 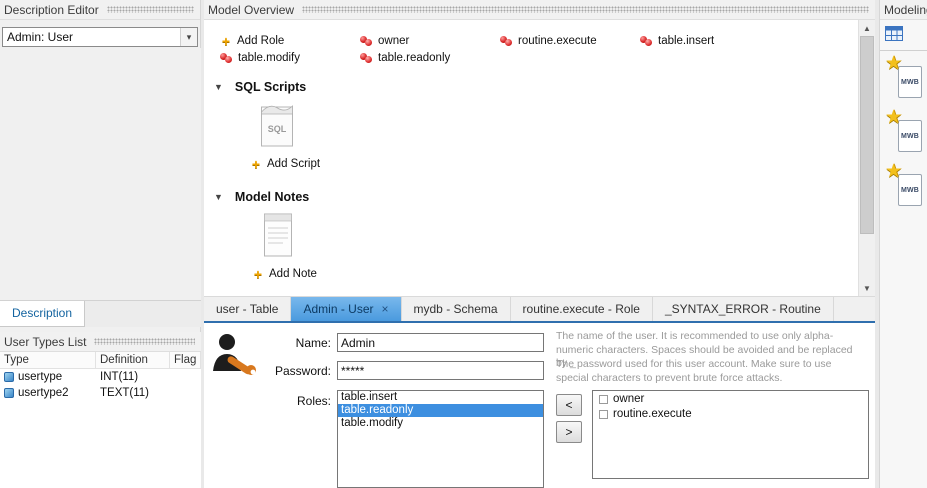 I want to click on tab-mydb-schema: mydb - Schema, so click(x=456, y=309).